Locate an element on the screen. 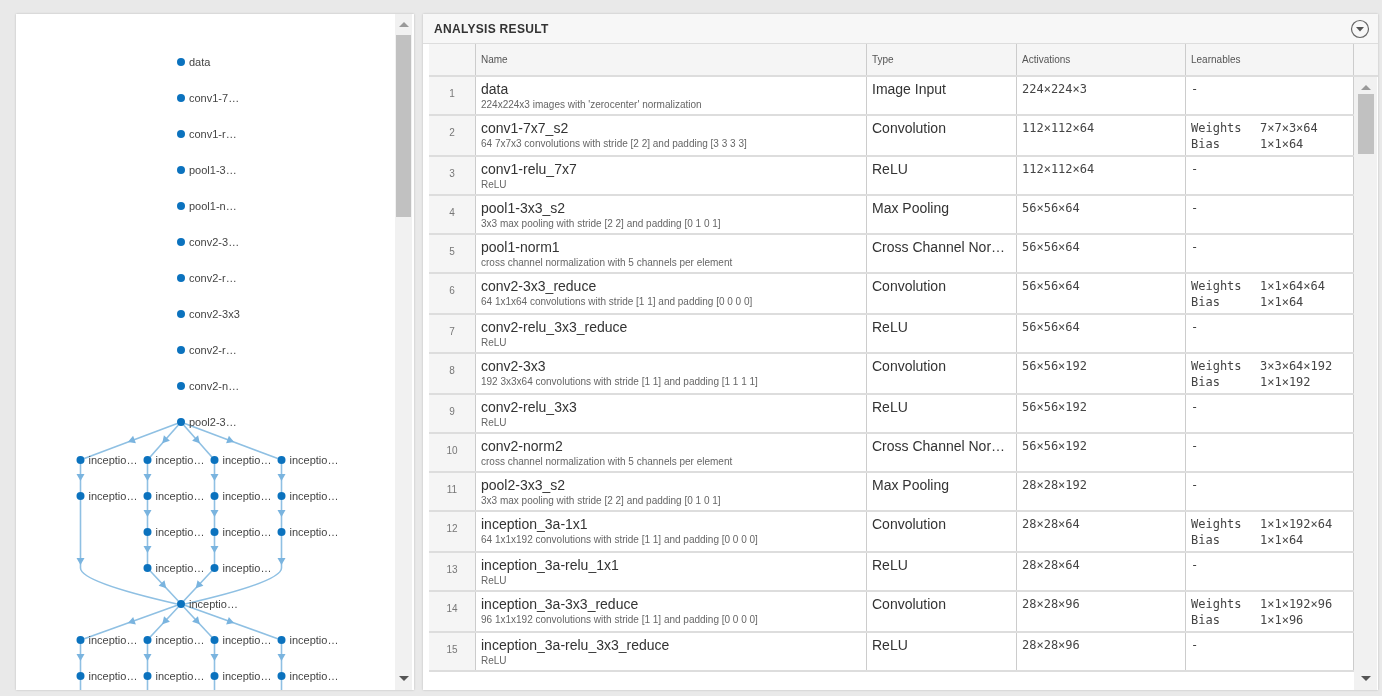 Image resolution: width=1382 pixels, height=696 pixels. row-number: 11 is located at coordinates (452, 491).